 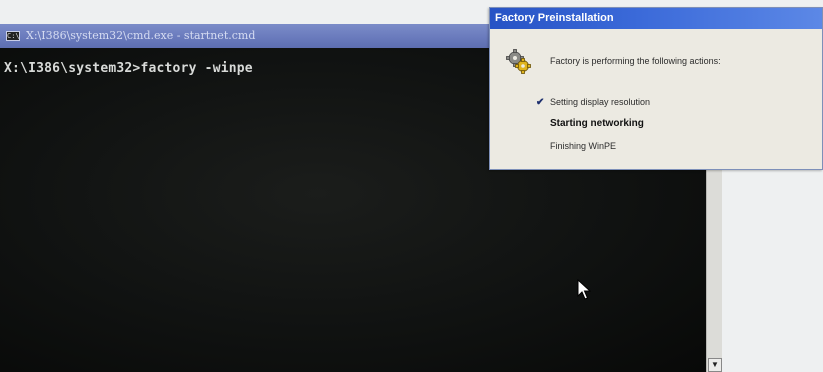 I want to click on arrow-down-icon: ▼, so click(x=715, y=364).